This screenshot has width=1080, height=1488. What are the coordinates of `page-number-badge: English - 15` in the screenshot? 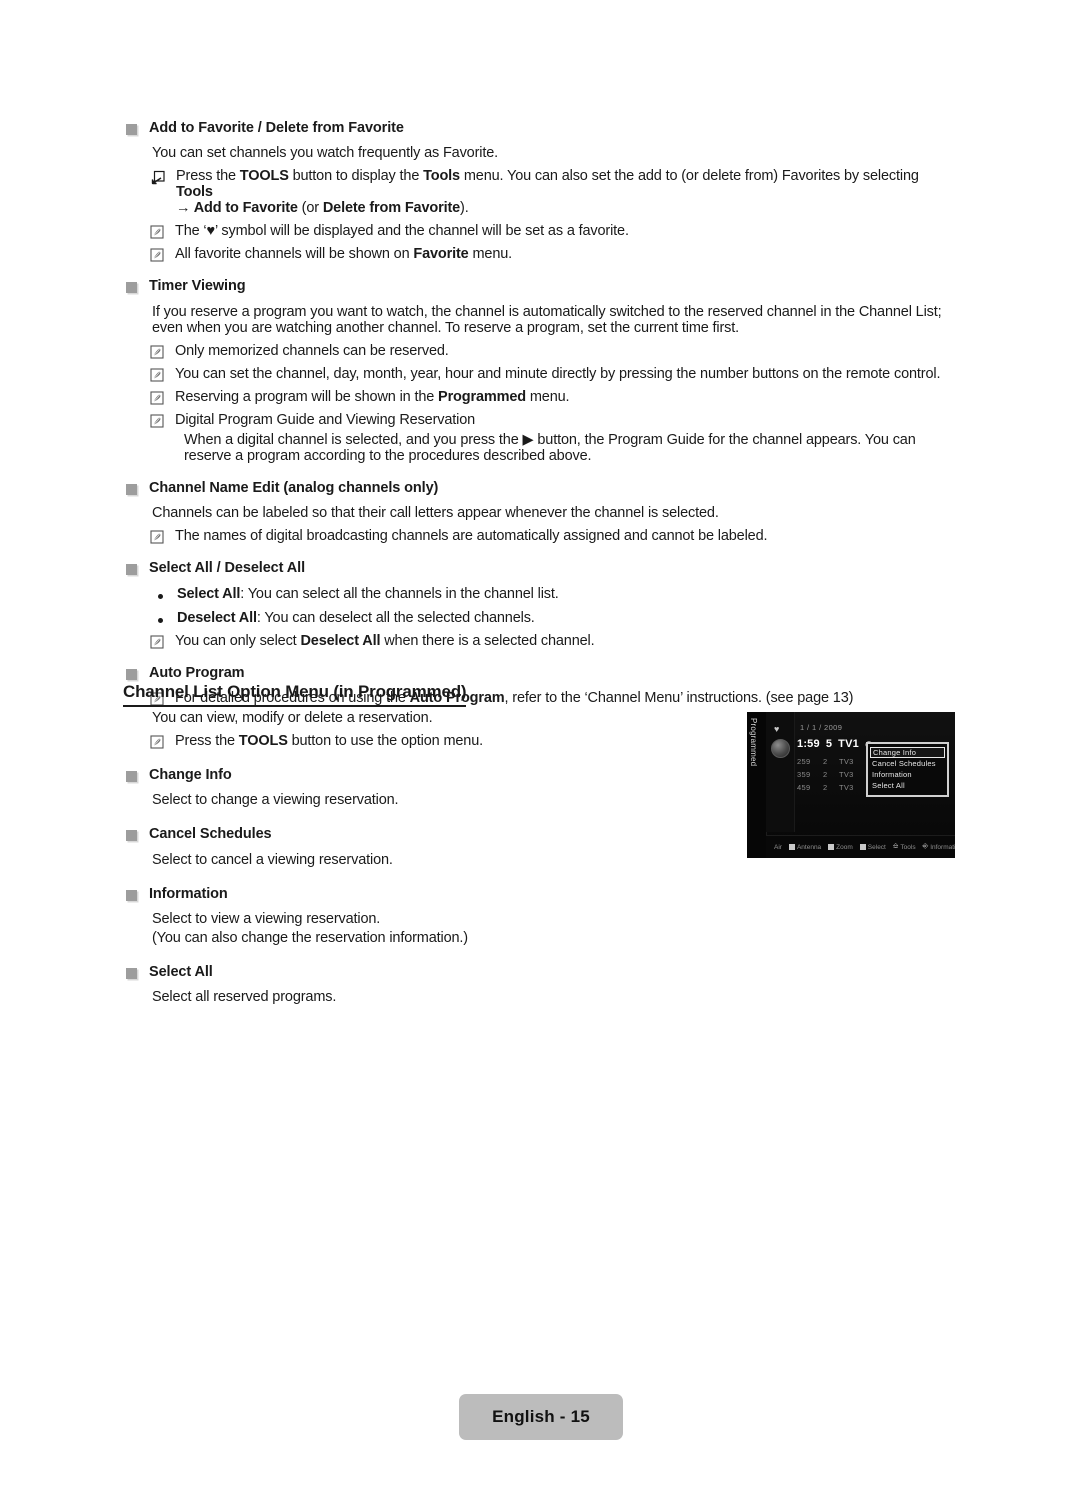 It's located at (541, 1417).